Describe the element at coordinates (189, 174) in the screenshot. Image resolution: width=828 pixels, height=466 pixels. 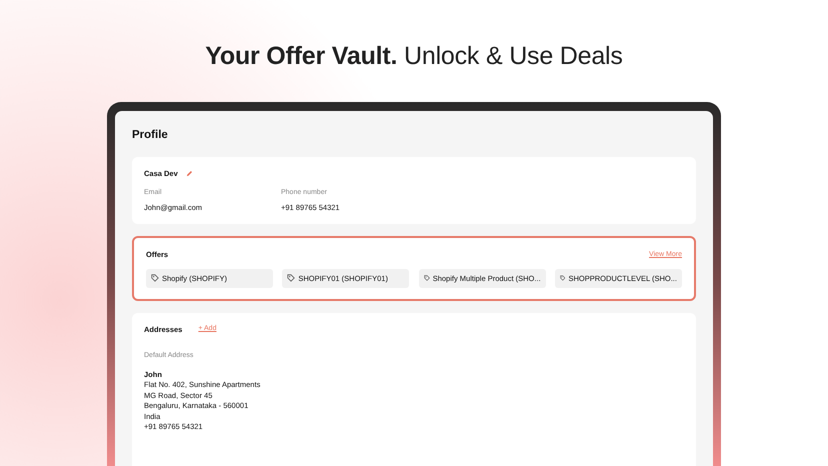
I see `pencil-icon` at that location.